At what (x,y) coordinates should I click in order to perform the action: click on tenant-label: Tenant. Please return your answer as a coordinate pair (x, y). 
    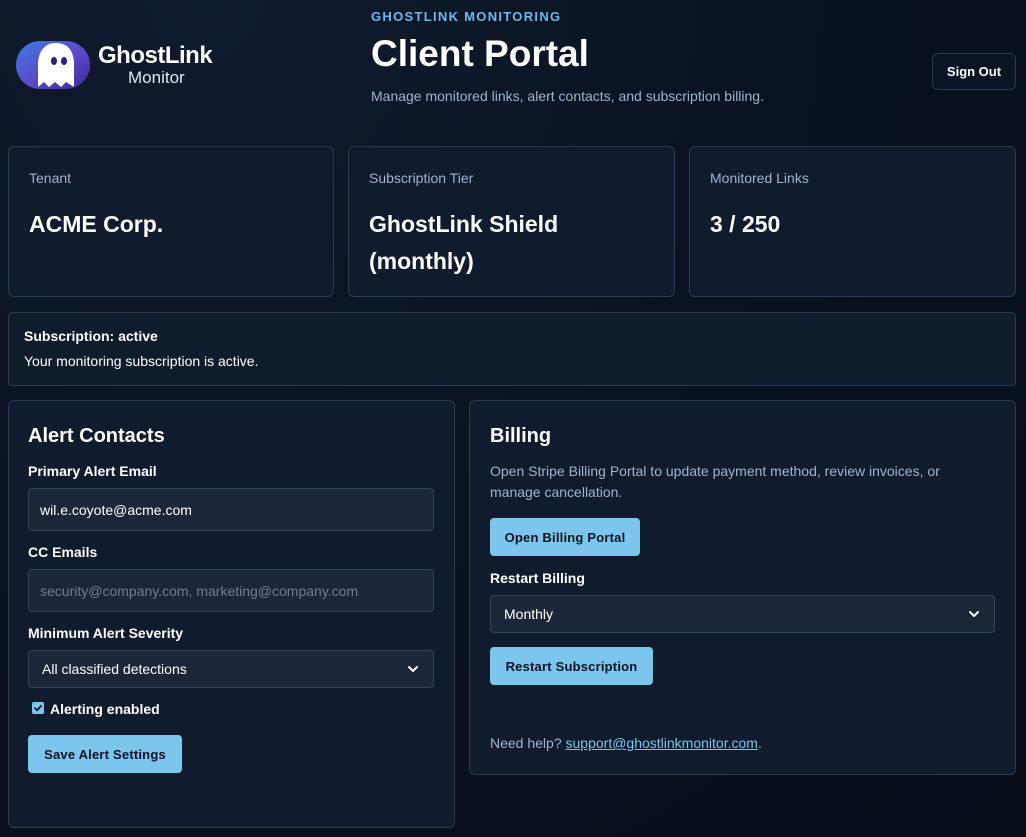
    Looking at the image, I should click on (50, 178).